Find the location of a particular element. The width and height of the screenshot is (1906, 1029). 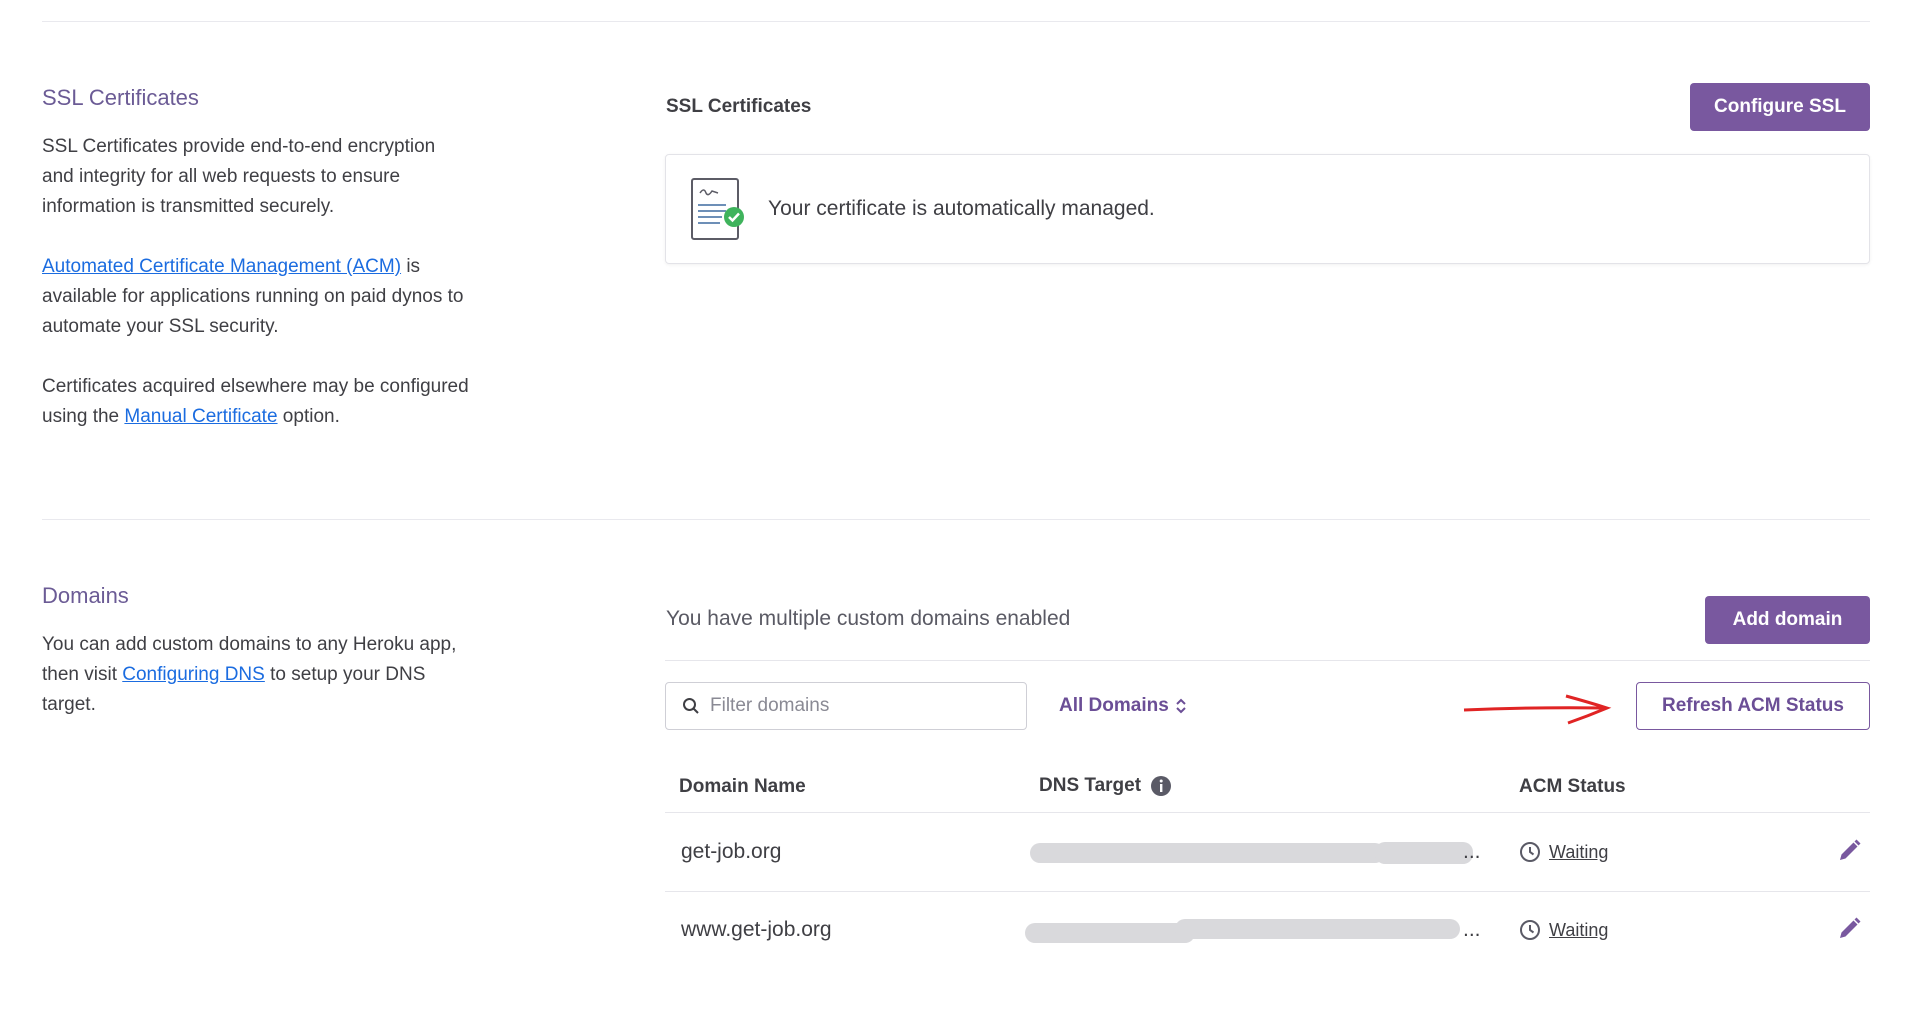

column-domain-name: Domain Name is located at coordinates (742, 786).